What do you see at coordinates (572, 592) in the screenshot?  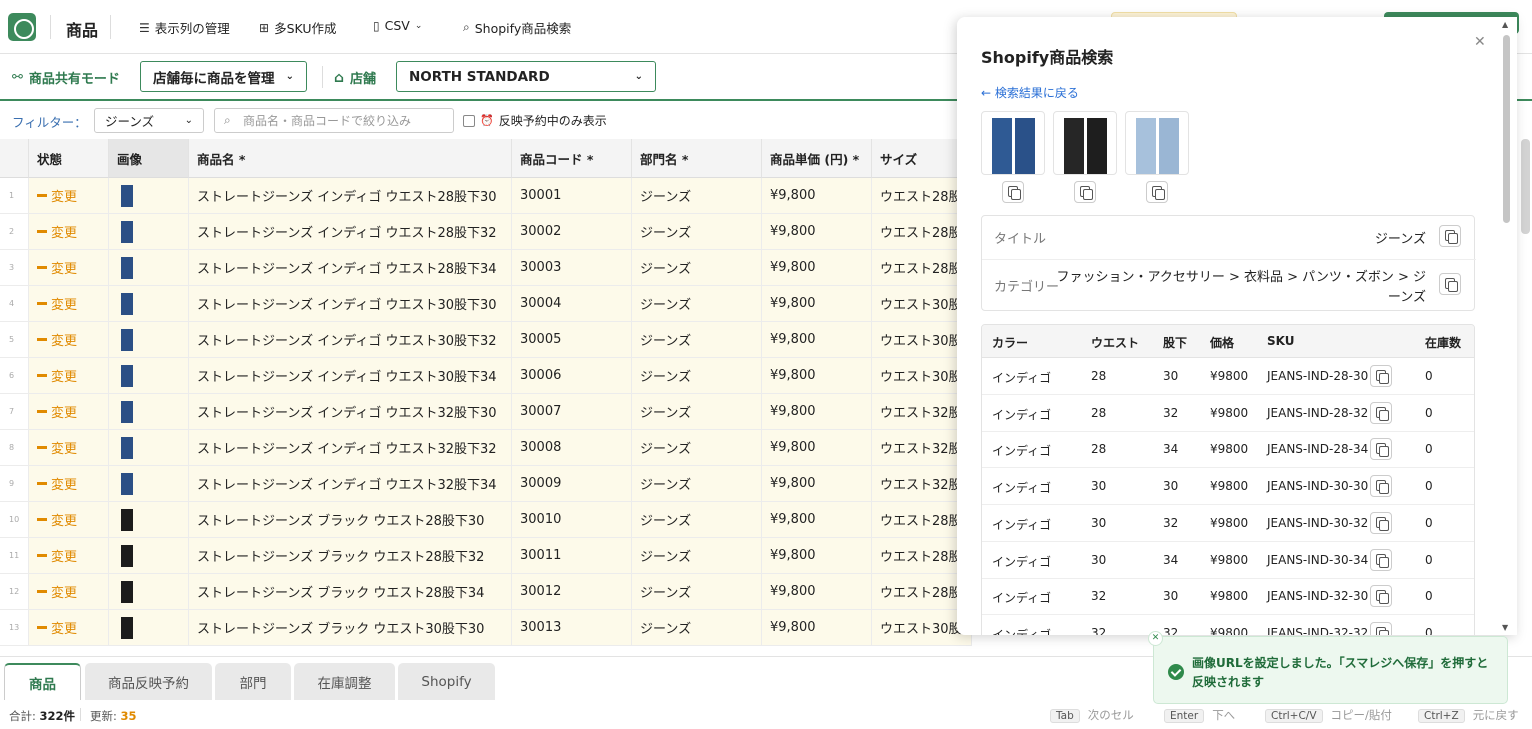 I see `code-cell: 30012` at bounding box center [572, 592].